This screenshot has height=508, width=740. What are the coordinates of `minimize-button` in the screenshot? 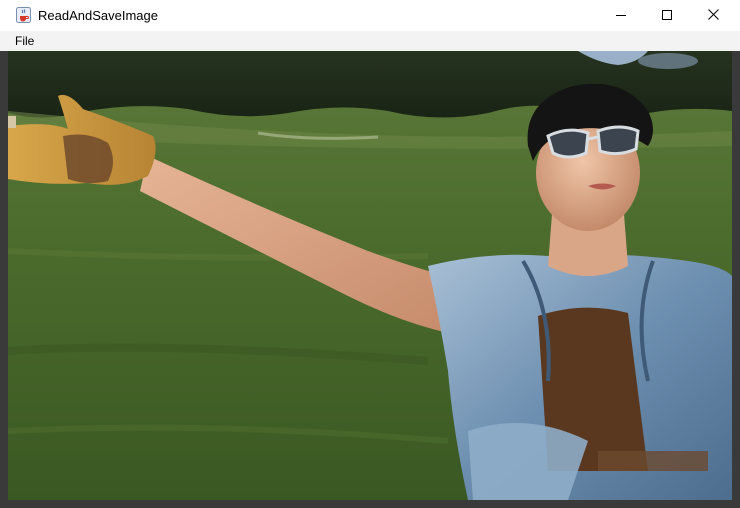 It's located at (621, 15).